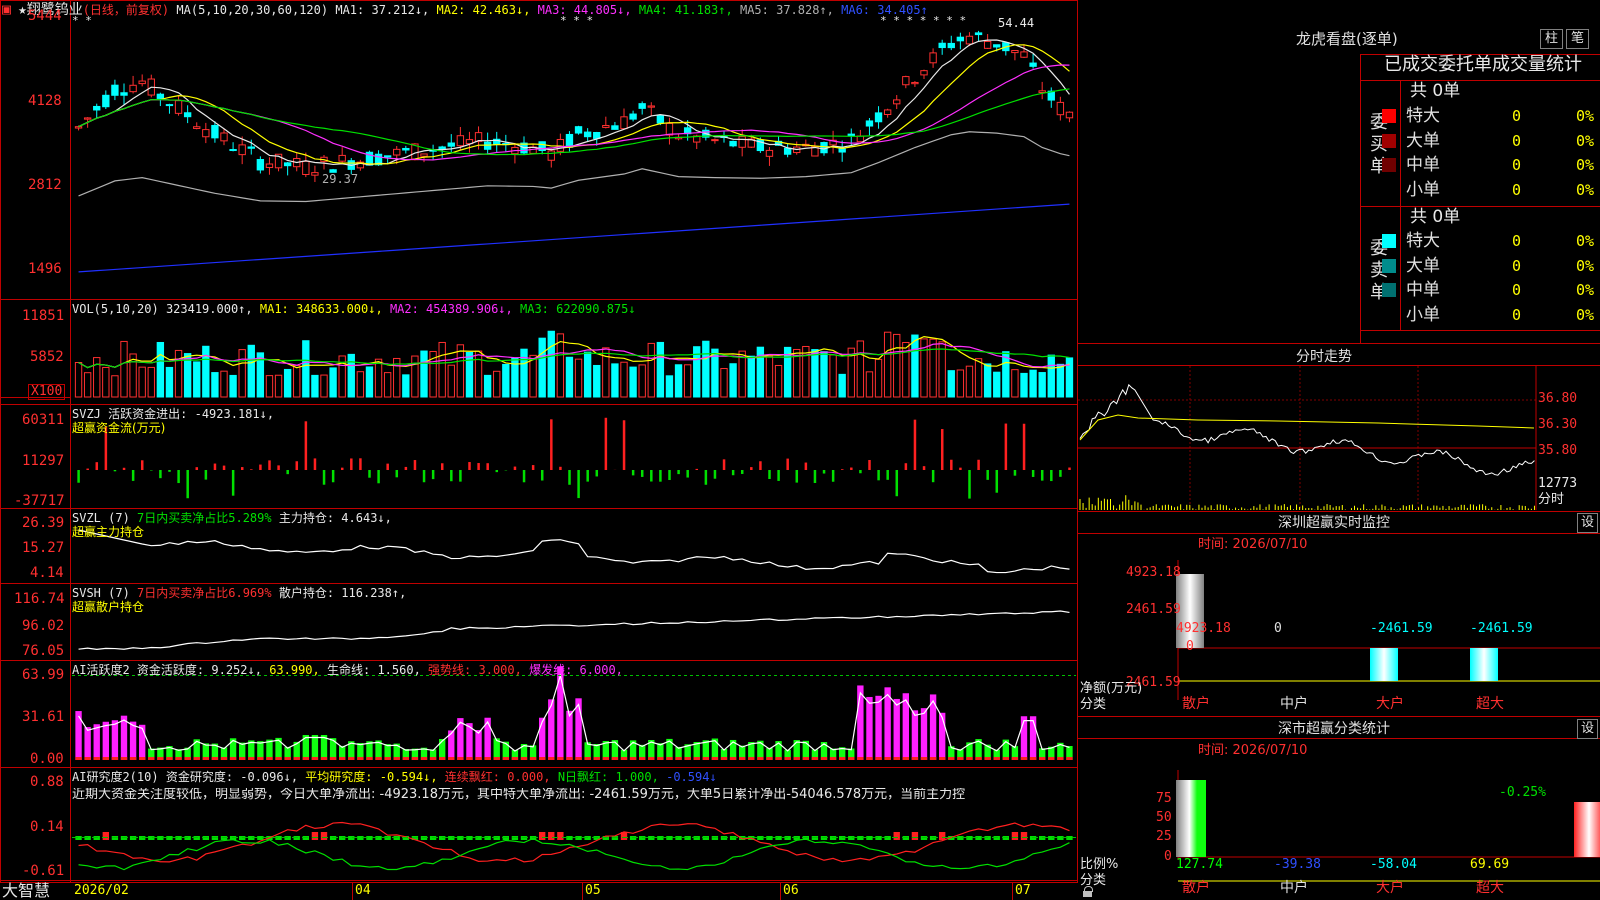  Describe the element at coordinates (26, 891) in the screenshot. I see `app-name: 大智慧` at that location.